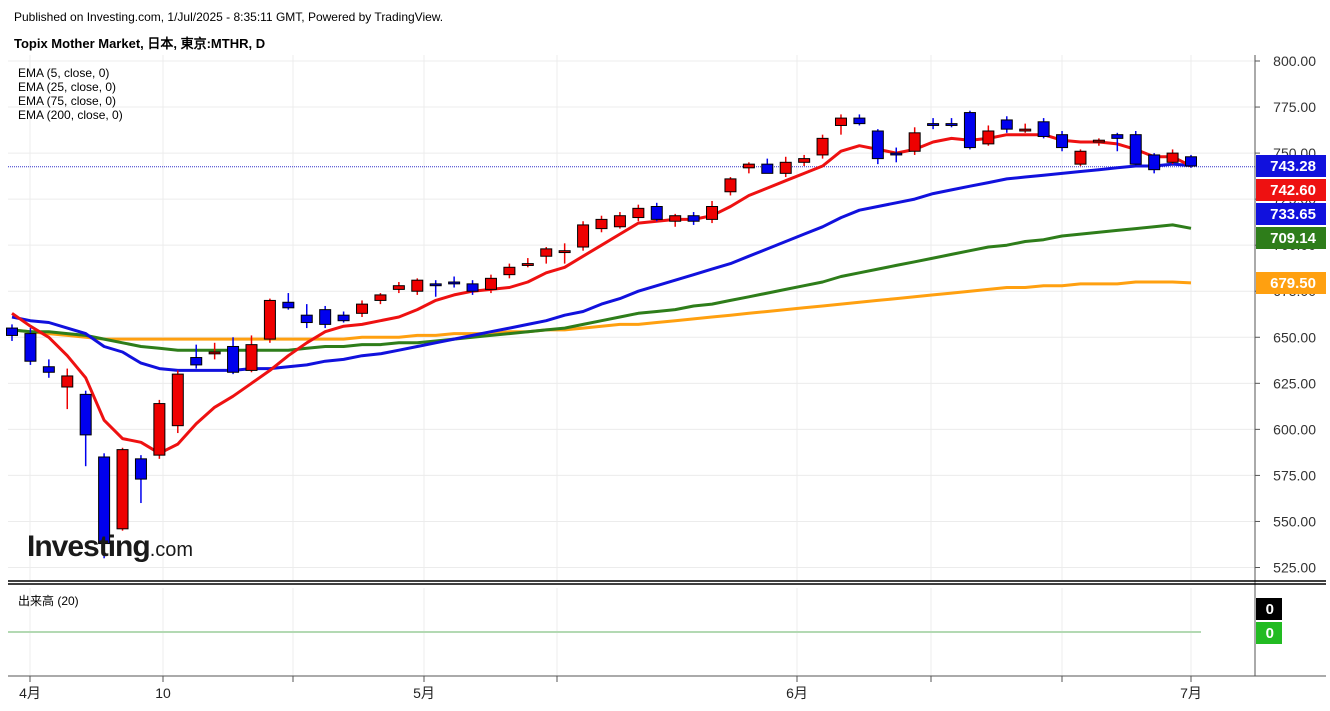 Image resolution: width=1330 pixels, height=711 pixels. What do you see at coordinates (171, 550) in the screenshot?
I see `logo-suffix: .com` at bounding box center [171, 550].